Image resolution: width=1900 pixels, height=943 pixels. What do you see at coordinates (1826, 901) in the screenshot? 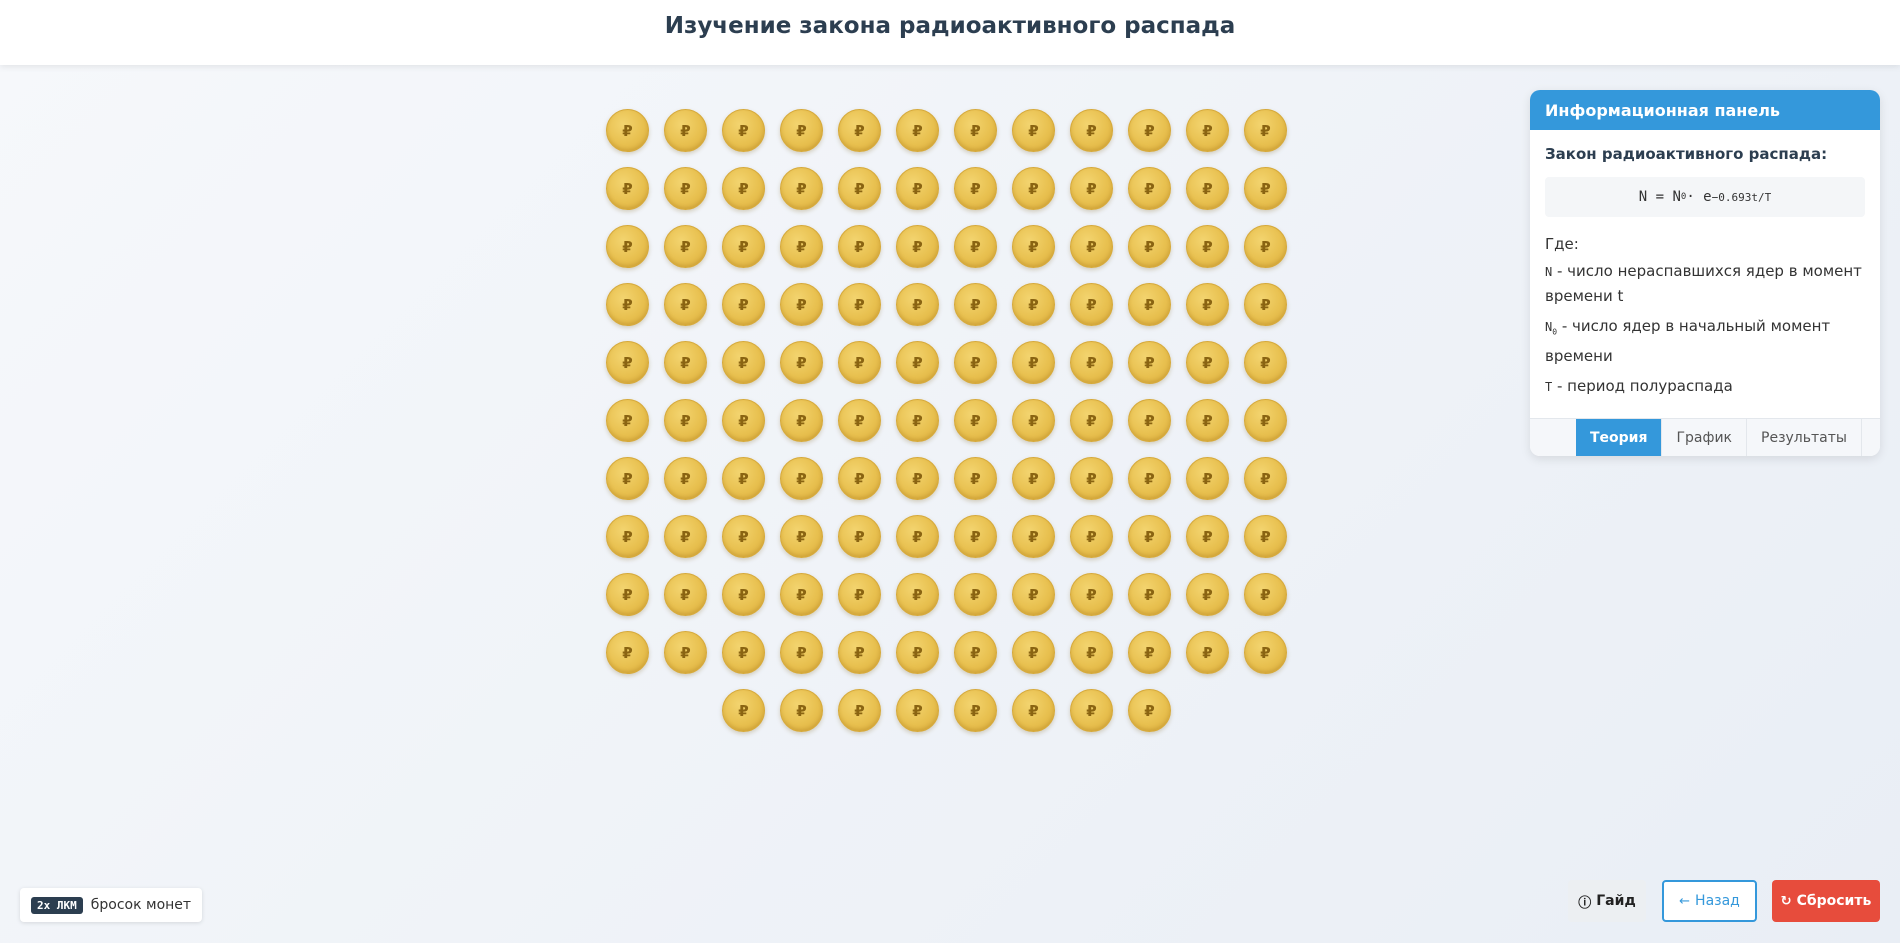
I see `reset-button: ↻ Сбросить` at bounding box center [1826, 901].